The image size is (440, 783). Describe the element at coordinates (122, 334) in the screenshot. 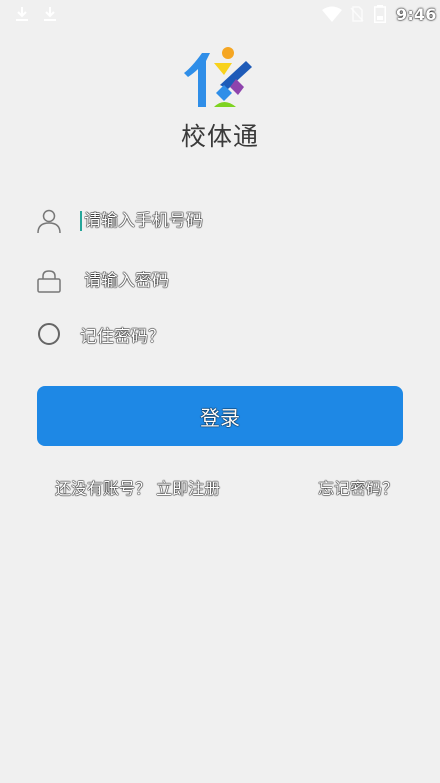

I see `remember-password-label: 记住密码？` at that location.